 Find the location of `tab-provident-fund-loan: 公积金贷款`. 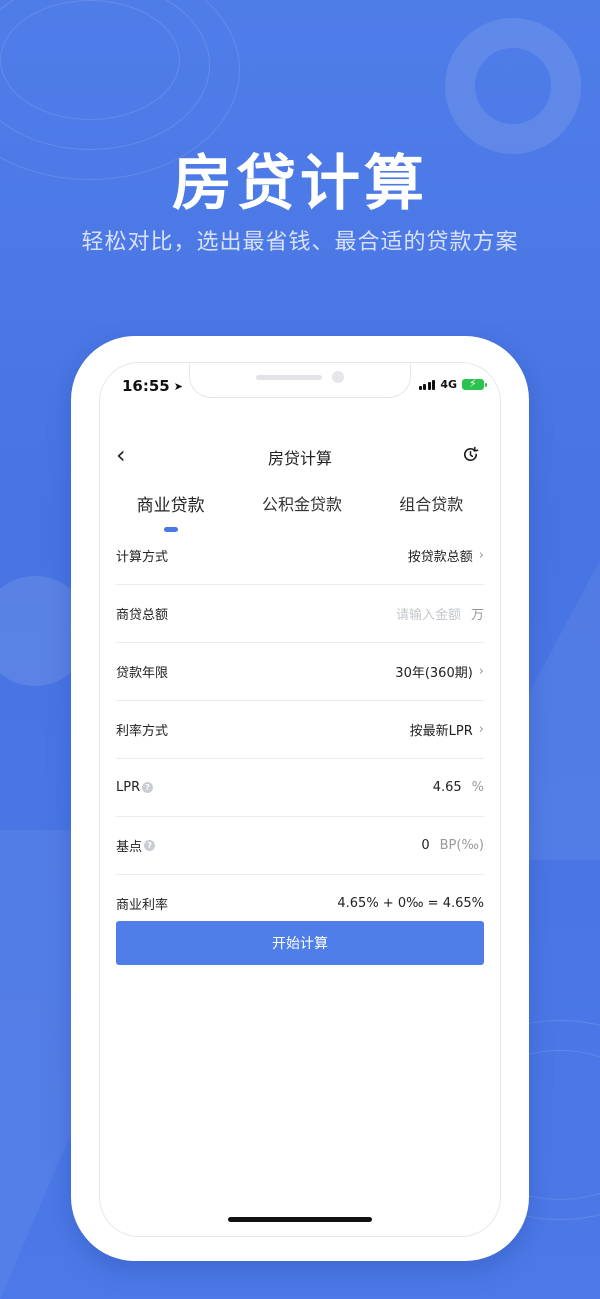

tab-provident-fund-loan: 公积金贷款 is located at coordinates (302, 507).